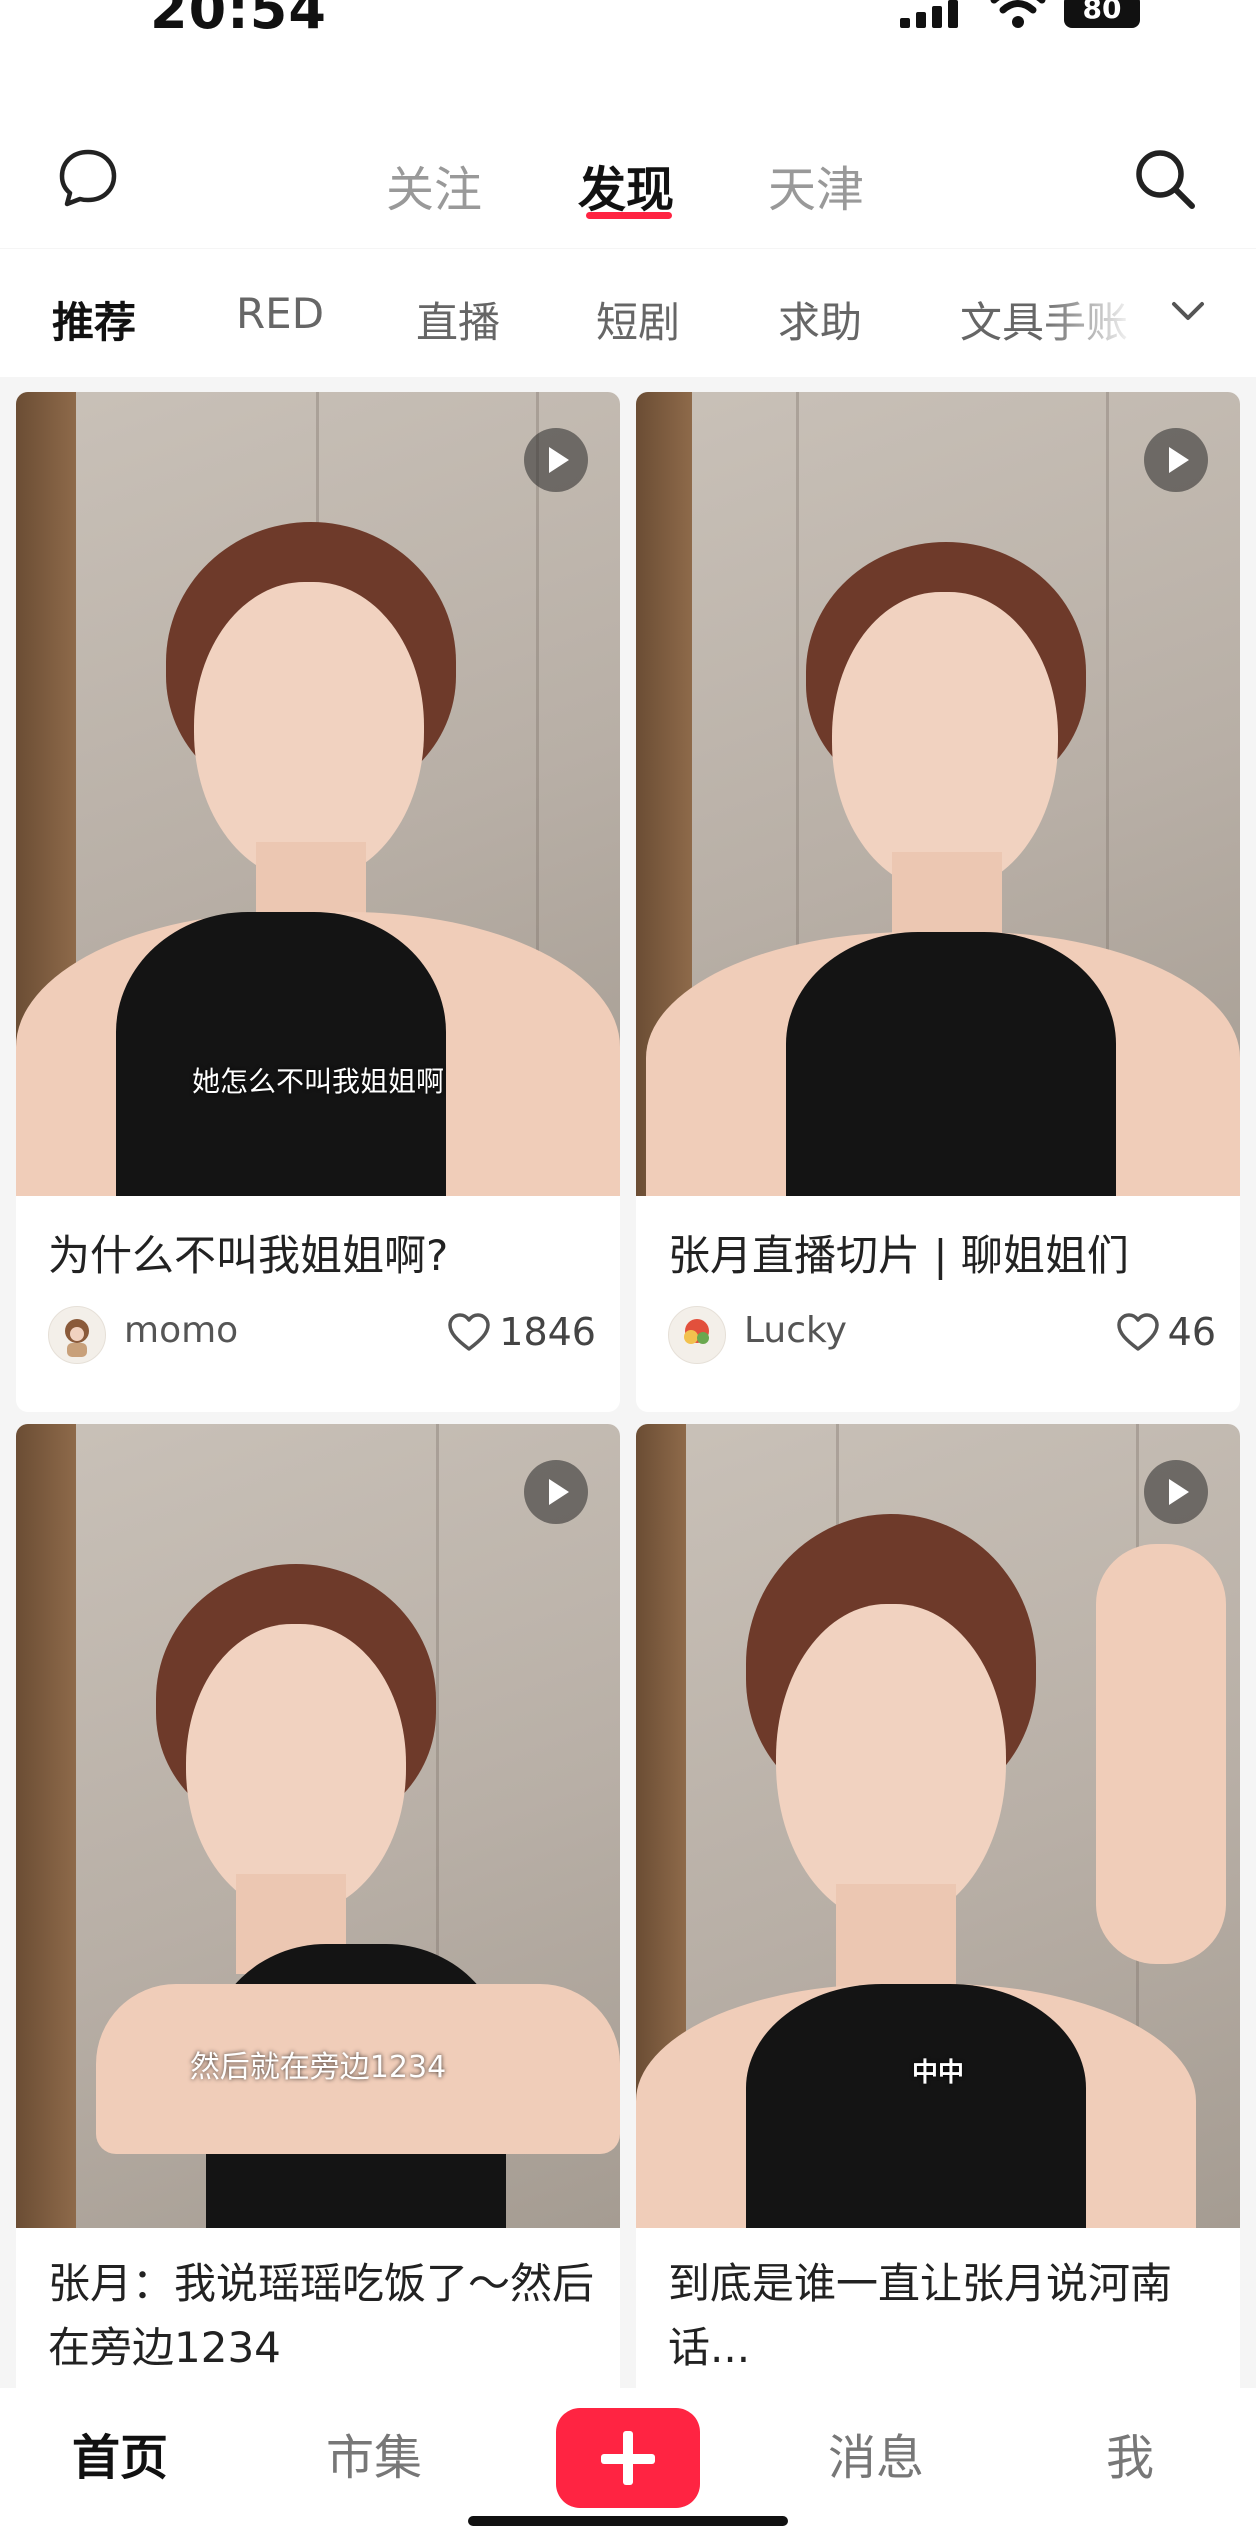  Describe the element at coordinates (280, 313) in the screenshot. I see `channel-red: RED` at that location.